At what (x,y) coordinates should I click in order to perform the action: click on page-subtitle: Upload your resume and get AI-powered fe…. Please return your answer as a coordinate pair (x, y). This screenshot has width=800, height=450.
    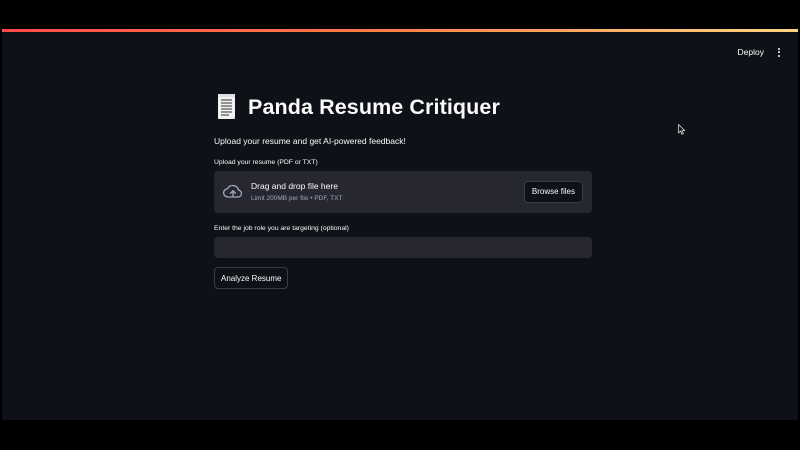
    Looking at the image, I should click on (310, 141).